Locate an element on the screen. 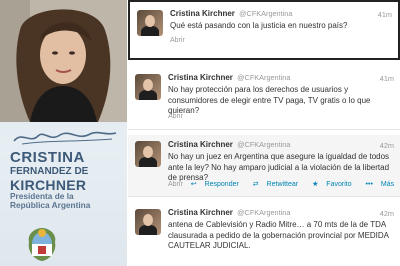 Image resolution: width=400 pixels, height=266 pixels. profile-name: CRISTINA FERNANDEZ DE KIRCHNER is located at coordinates (68, 171).